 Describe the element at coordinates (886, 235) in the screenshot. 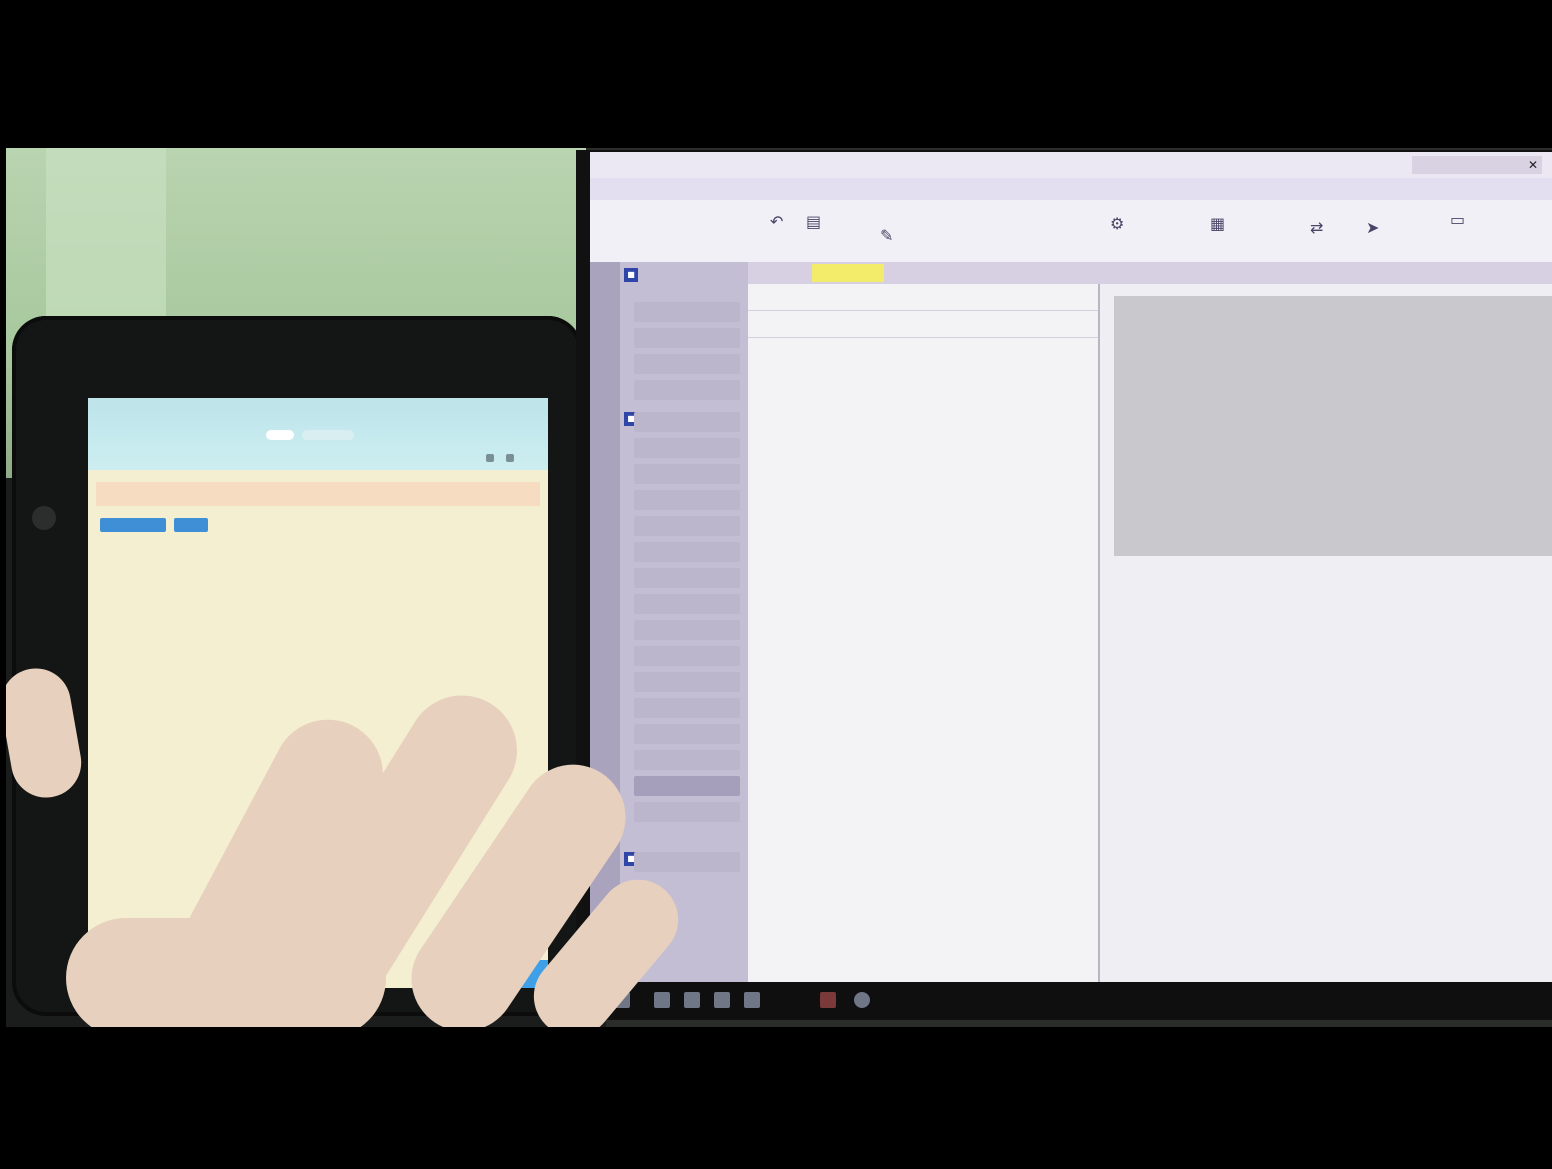

I see `format-icon: ✎` at that location.